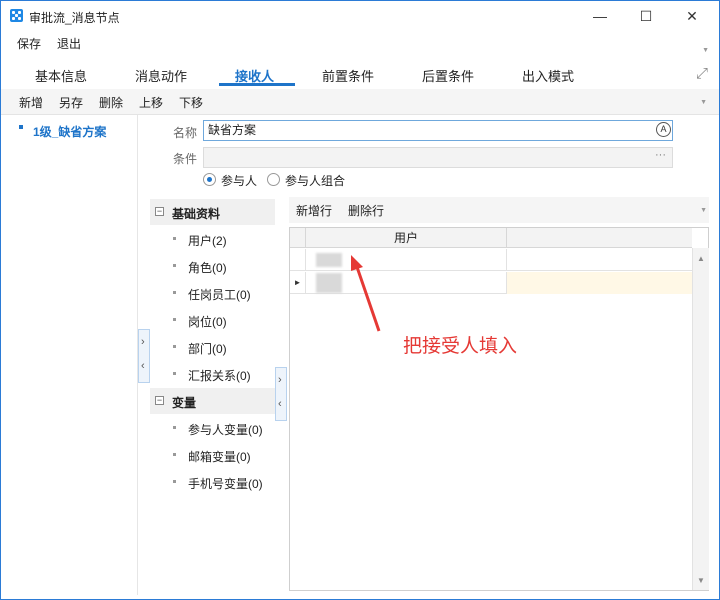 The width and height of the screenshot is (720, 600). Describe the element at coordinates (161, 75) in the screenshot. I see `tab-message-action: 消息动作` at that location.